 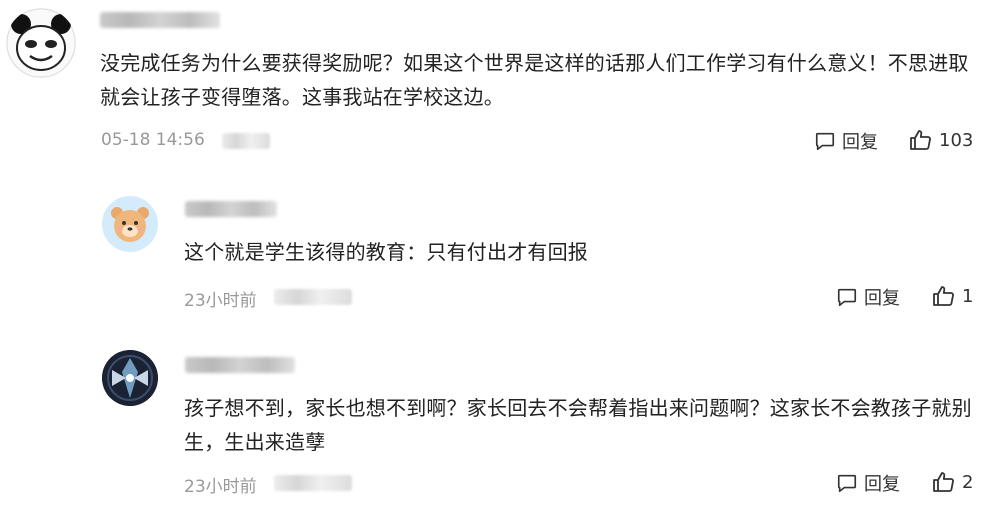 I want to click on comment-text: 这个就是学生该得的教育：只有付出才有回报, so click(x=386, y=252).